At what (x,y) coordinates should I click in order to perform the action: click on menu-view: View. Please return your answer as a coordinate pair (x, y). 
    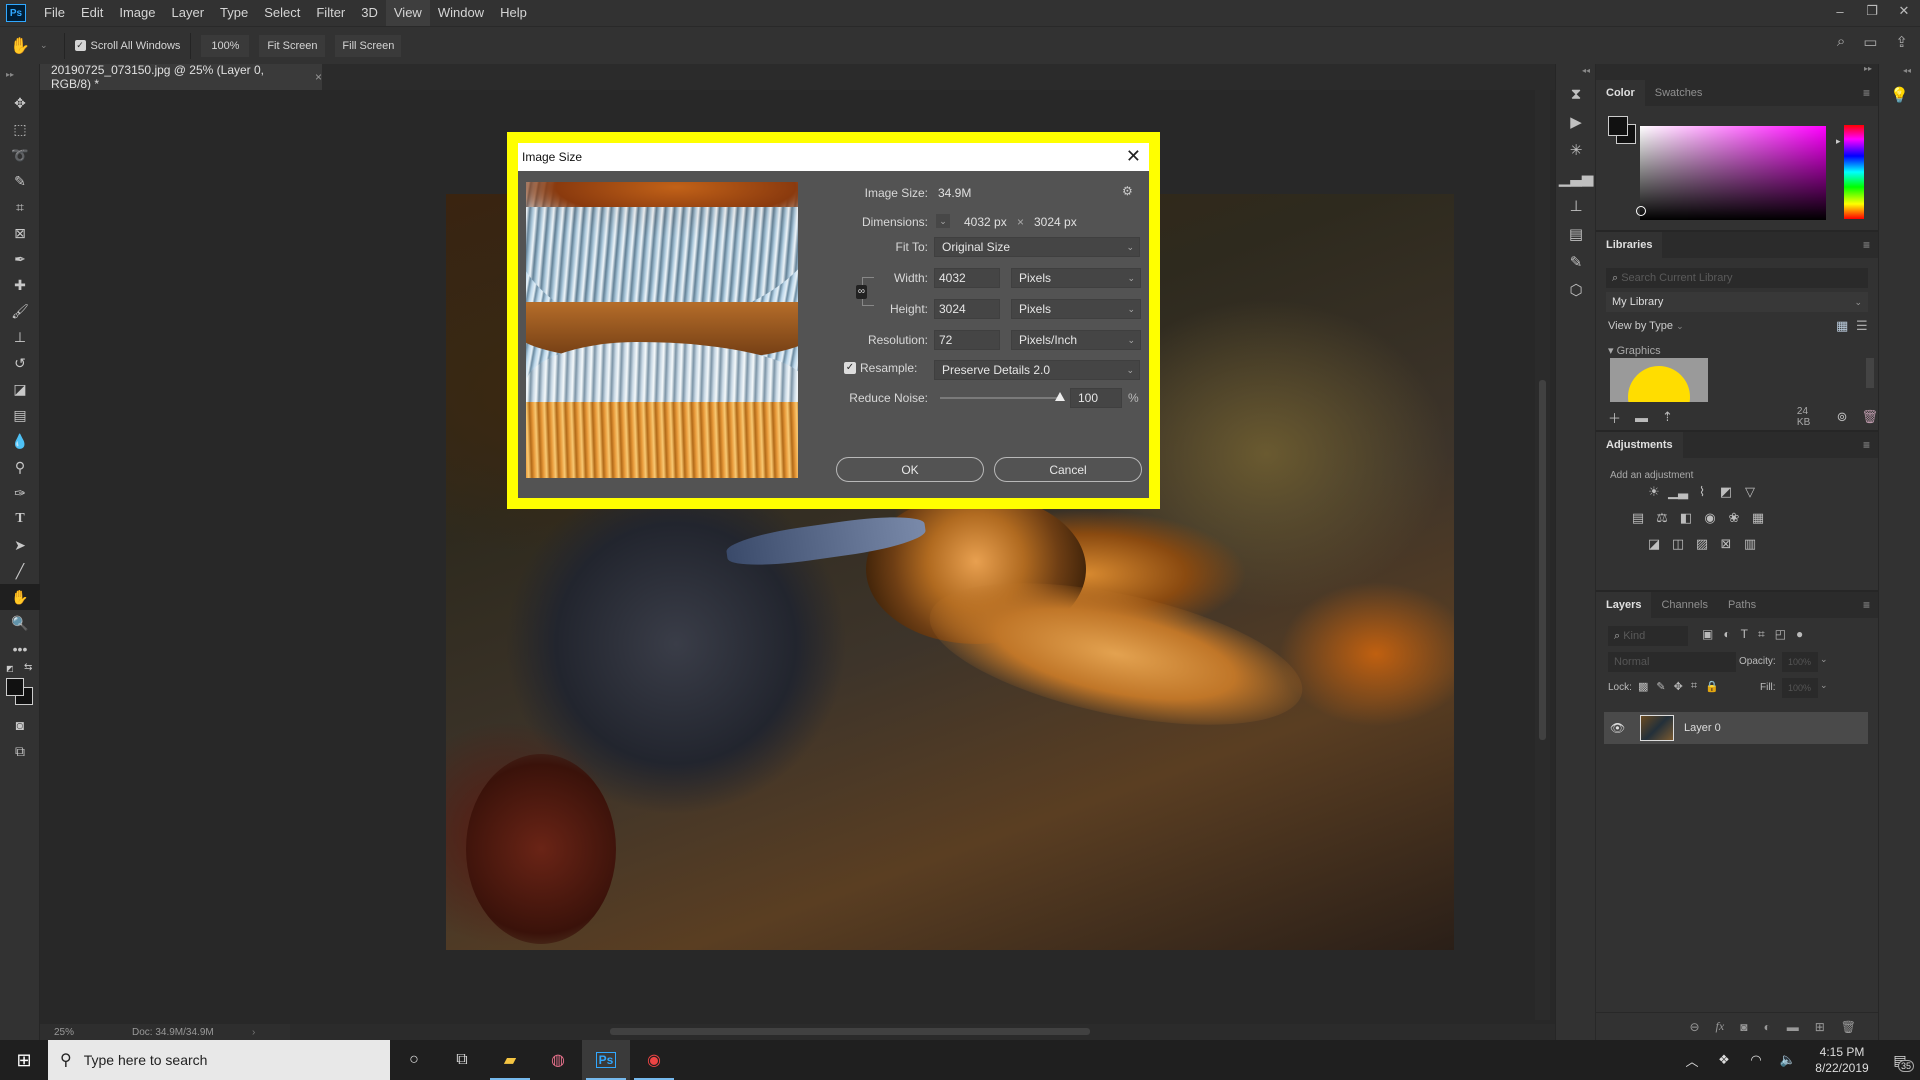
    Looking at the image, I should click on (407, 13).